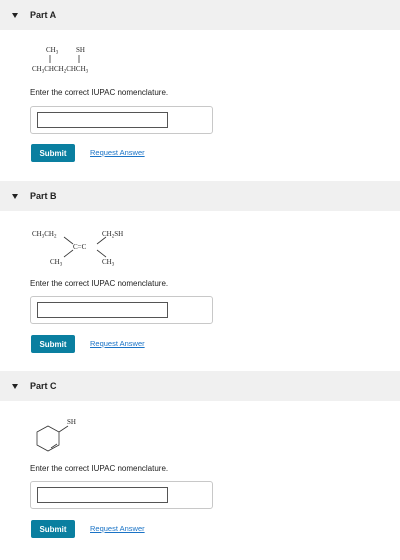  I want to click on part-b-answer-box, so click(121, 310).